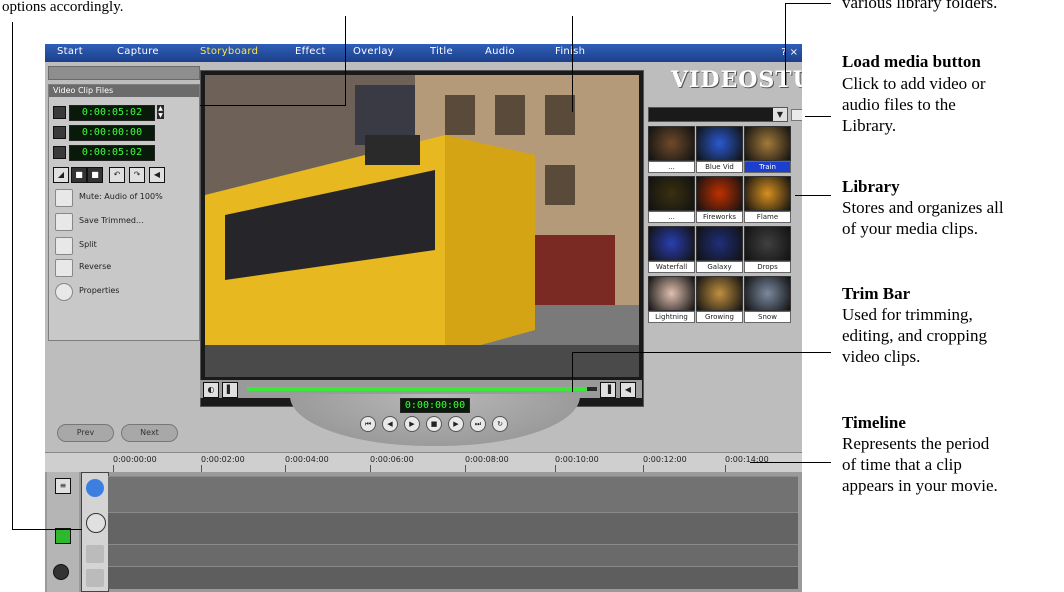 The image size is (1064, 592). I want to click on zoom-icon: ≡, so click(63, 486).